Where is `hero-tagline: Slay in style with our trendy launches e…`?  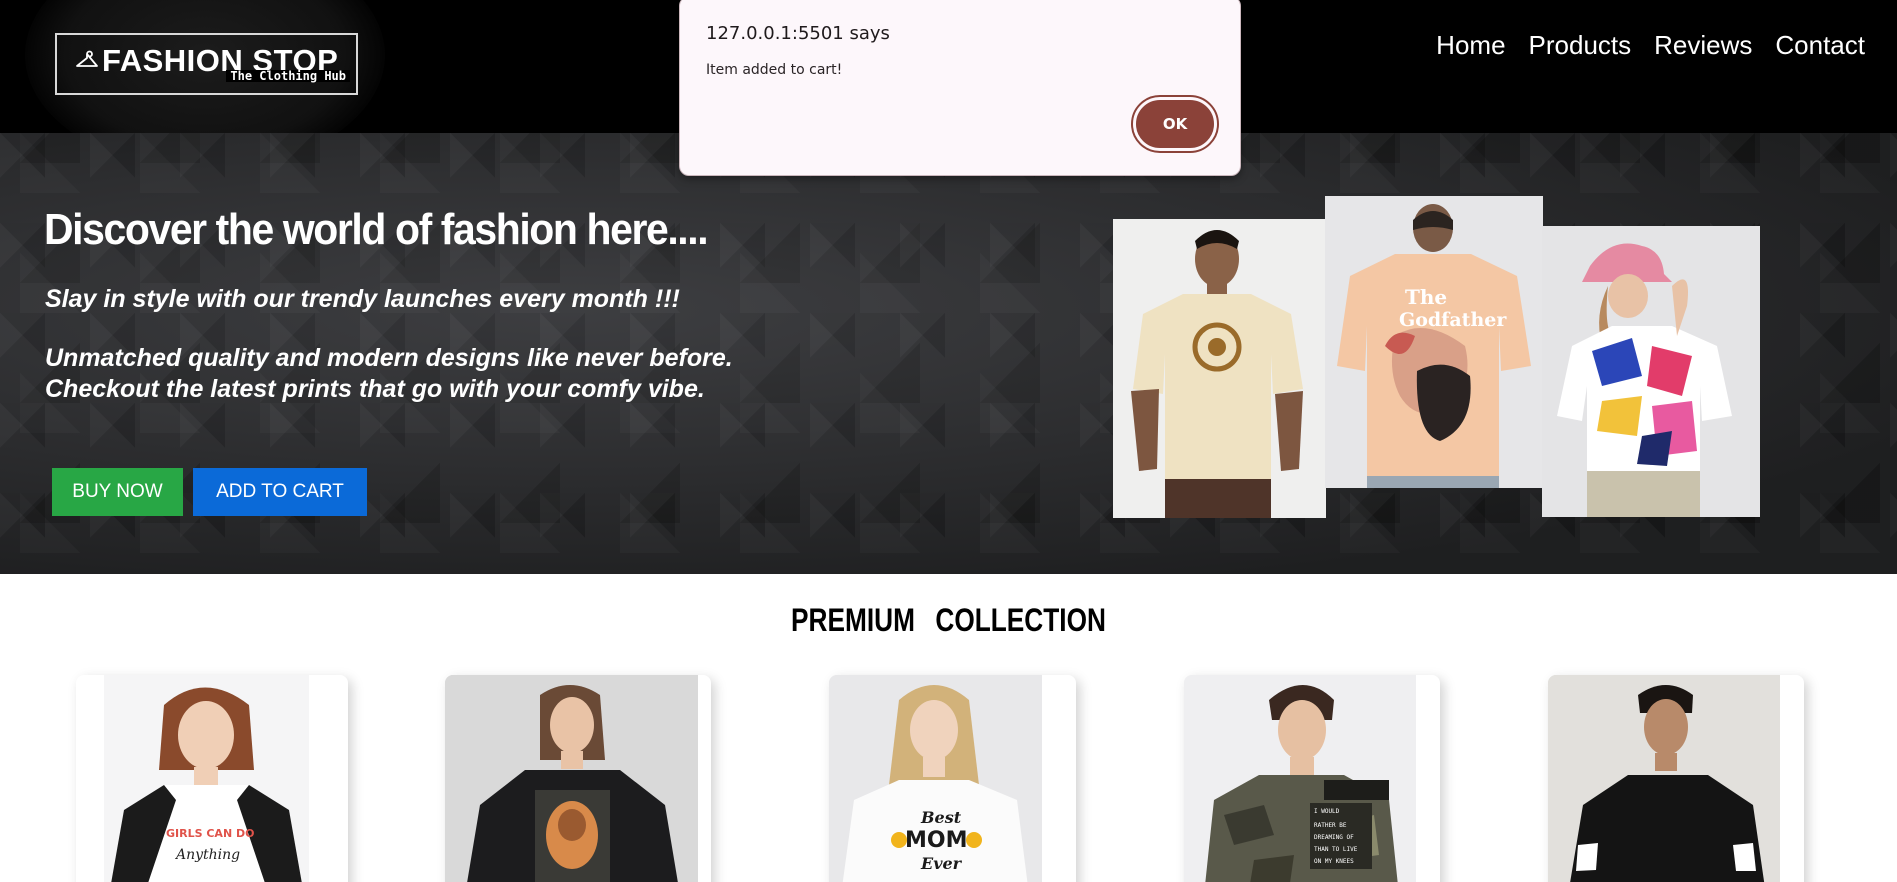
hero-tagline: Slay in style with our trendy launches e… is located at coordinates (362, 299).